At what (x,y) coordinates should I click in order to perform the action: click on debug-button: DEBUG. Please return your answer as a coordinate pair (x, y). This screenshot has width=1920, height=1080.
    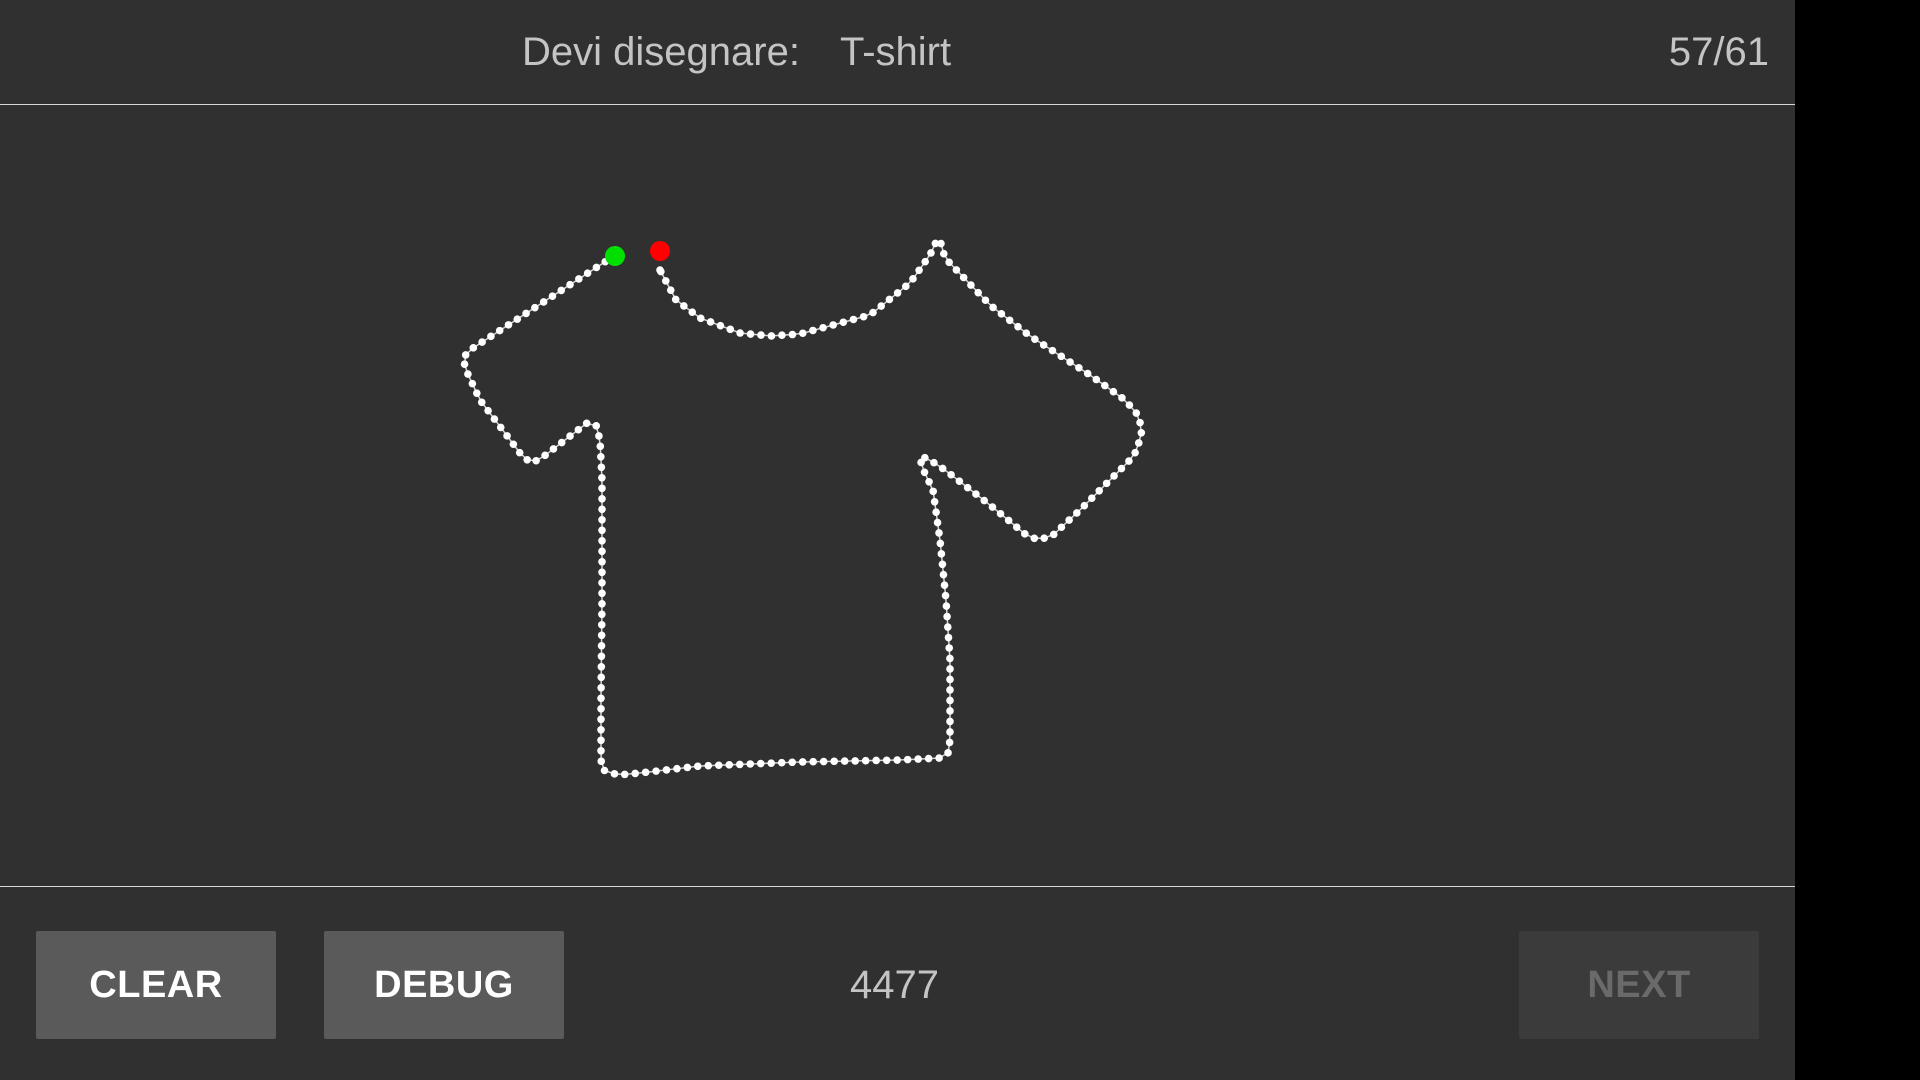
    Looking at the image, I should click on (444, 985).